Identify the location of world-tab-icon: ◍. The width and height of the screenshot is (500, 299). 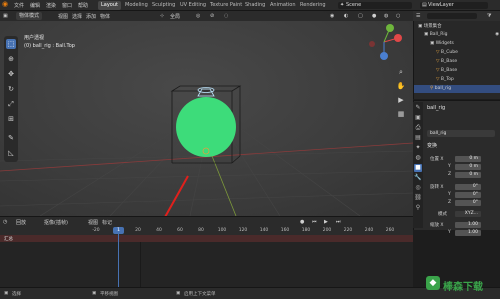
(418, 158).